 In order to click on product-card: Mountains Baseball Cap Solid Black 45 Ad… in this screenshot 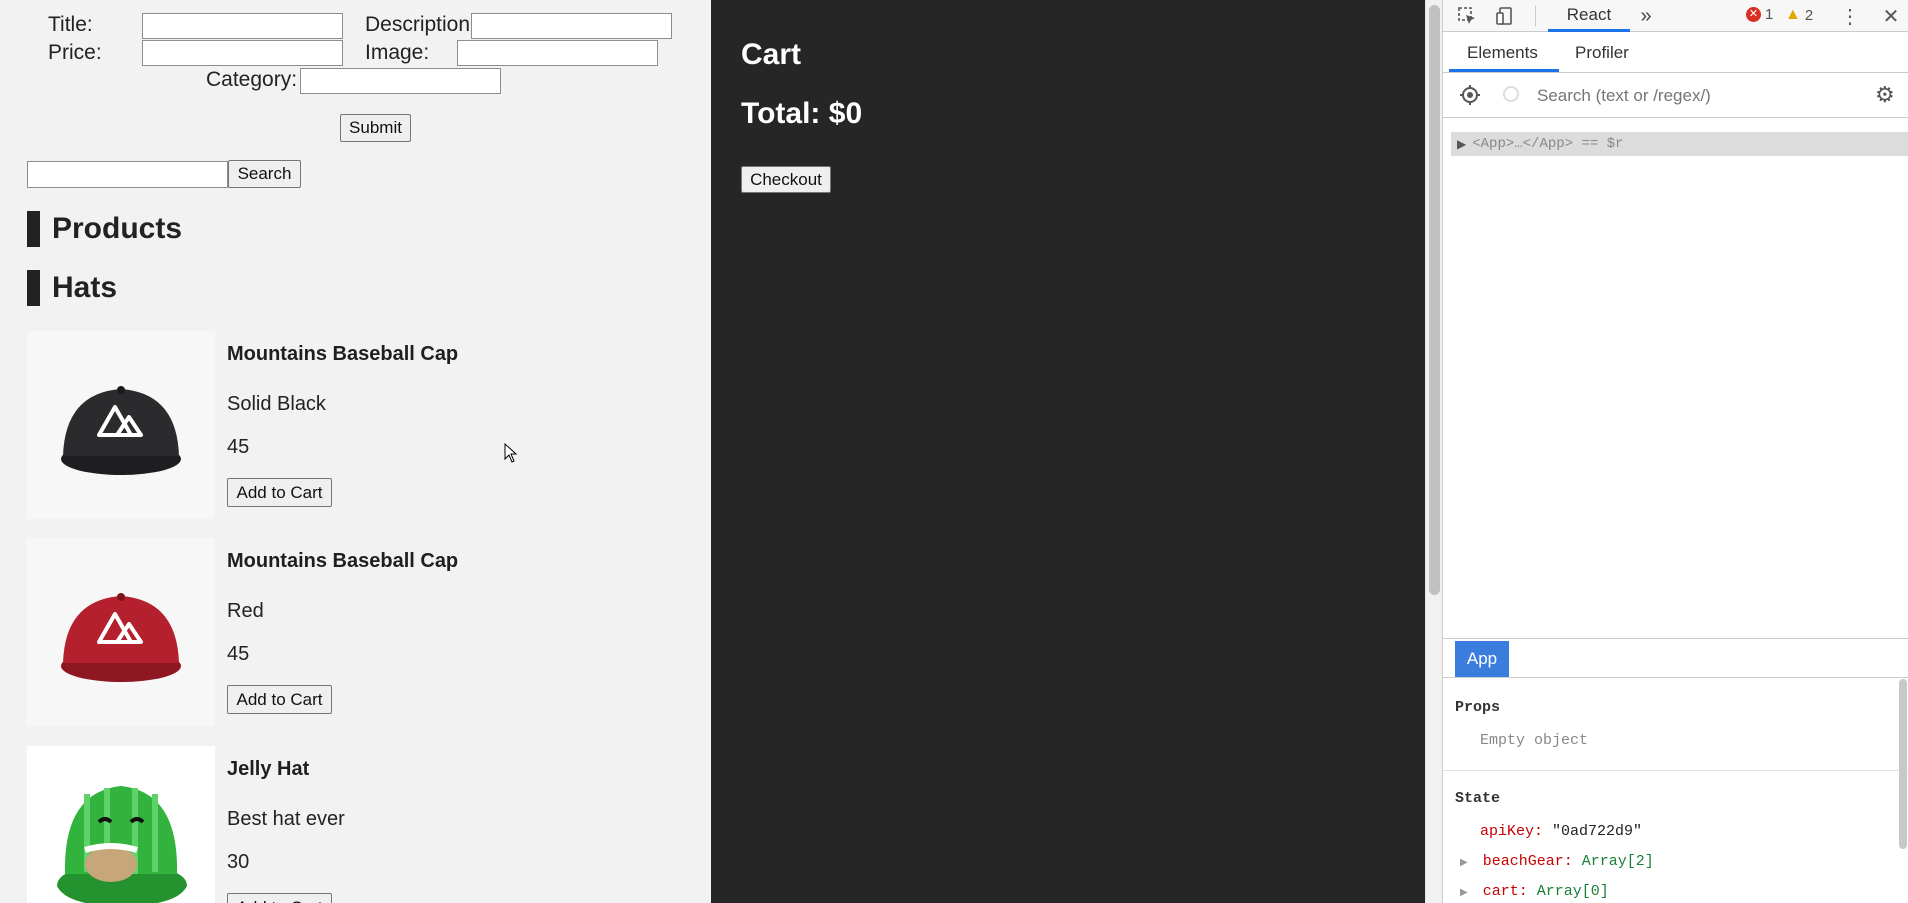, I will do `click(352, 425)`.